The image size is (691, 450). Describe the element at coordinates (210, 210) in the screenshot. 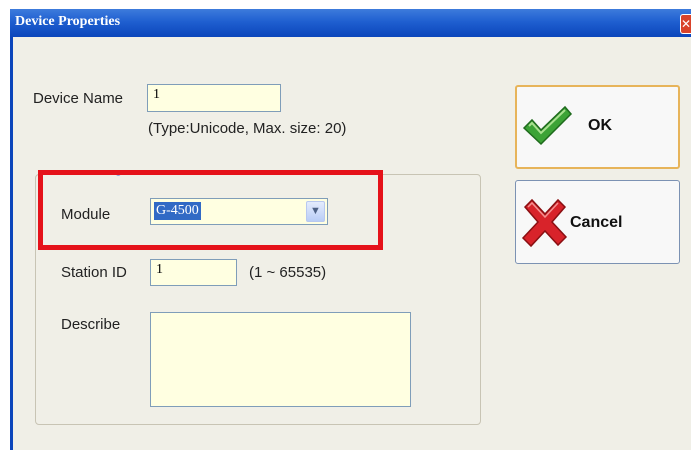

I see `highlight-box` at that location.